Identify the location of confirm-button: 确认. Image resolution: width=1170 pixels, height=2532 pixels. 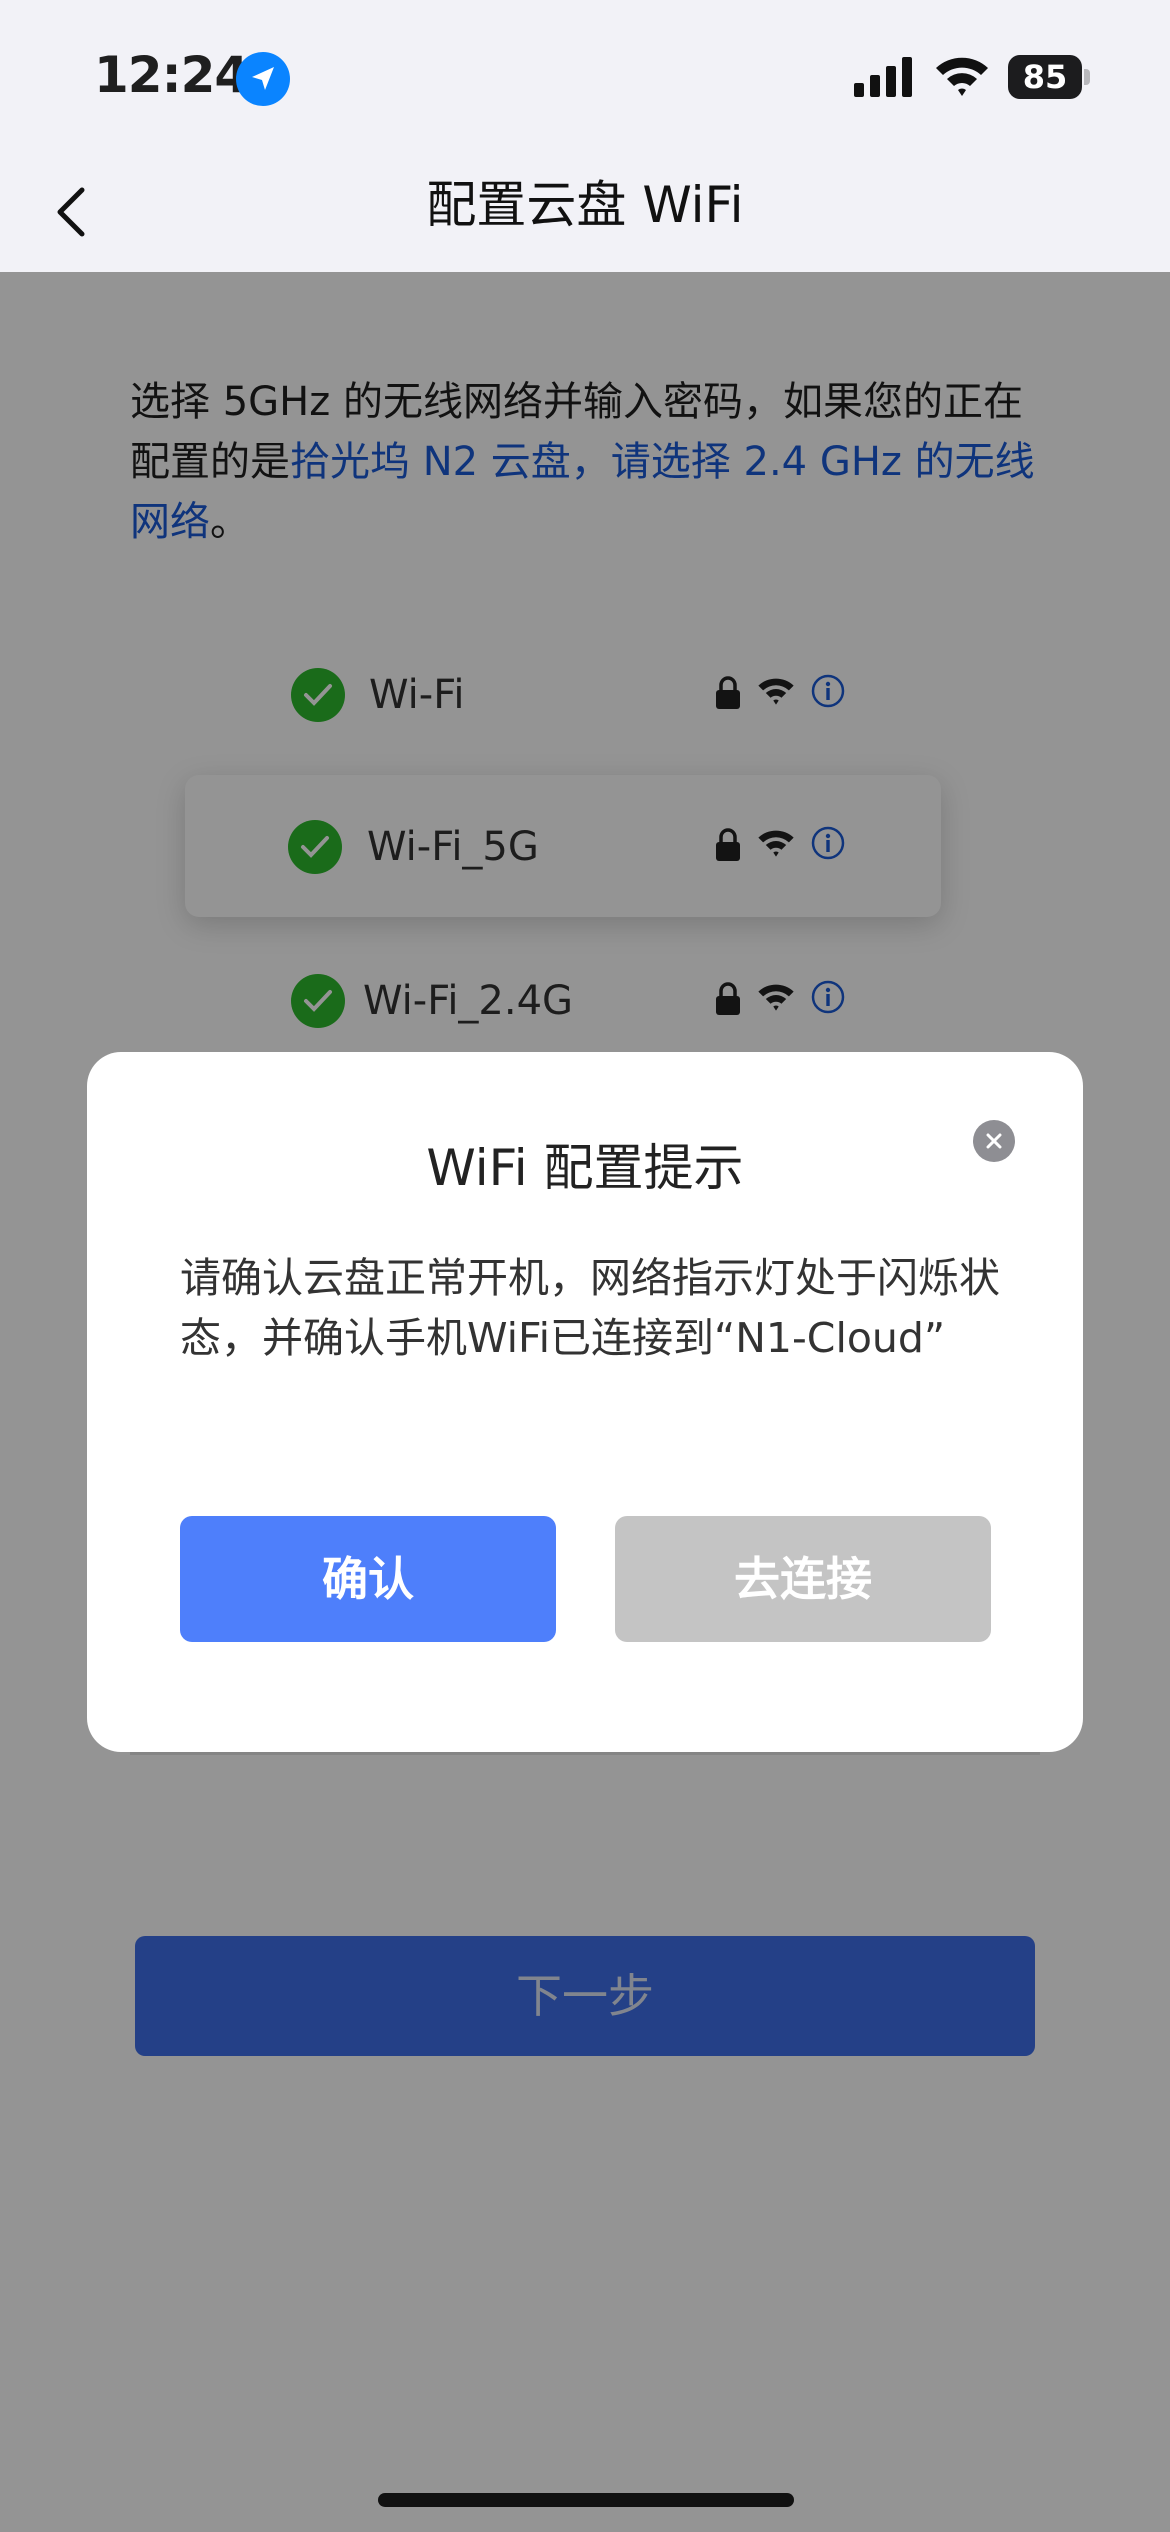
(368, 1579).